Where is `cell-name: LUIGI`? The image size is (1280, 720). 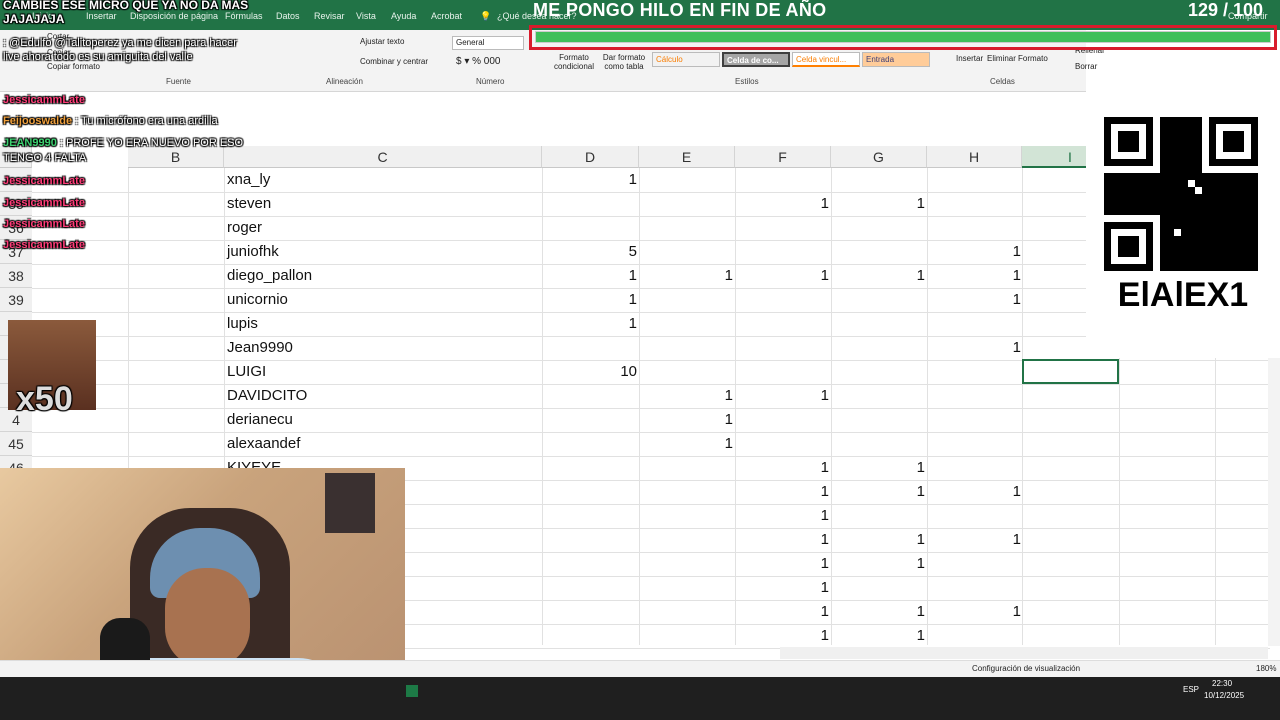 cell-name: LUIGI is located at coordinates (246, 371).